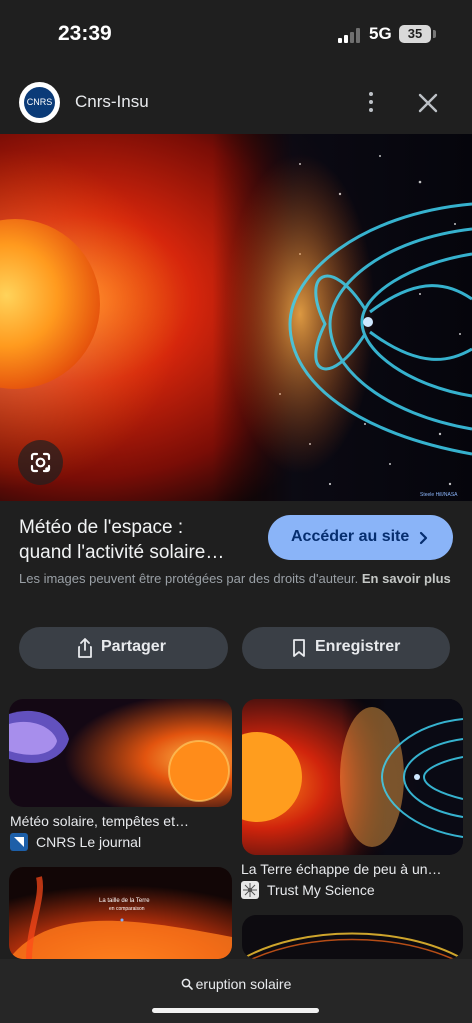 The width and height of the screenshot is (472, 1023). What do you see at coordinates (236, 102) in the screenshot?
I see `viewer-header: CNRS Cnrs-Insu` at bounding box center [236, 102].